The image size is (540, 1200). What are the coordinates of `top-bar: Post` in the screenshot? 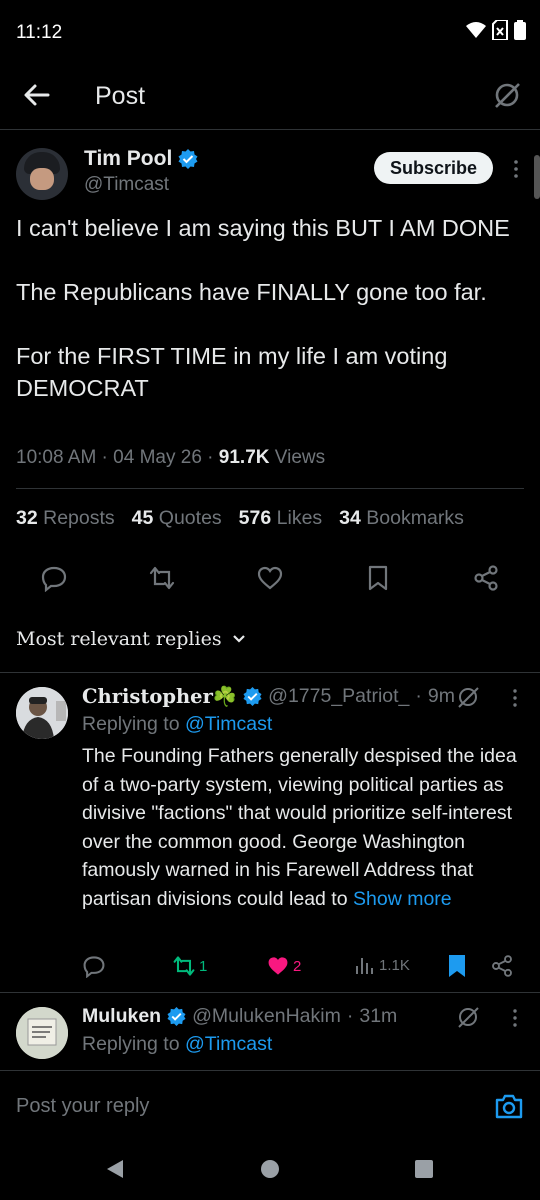 It's located at (270, 97).